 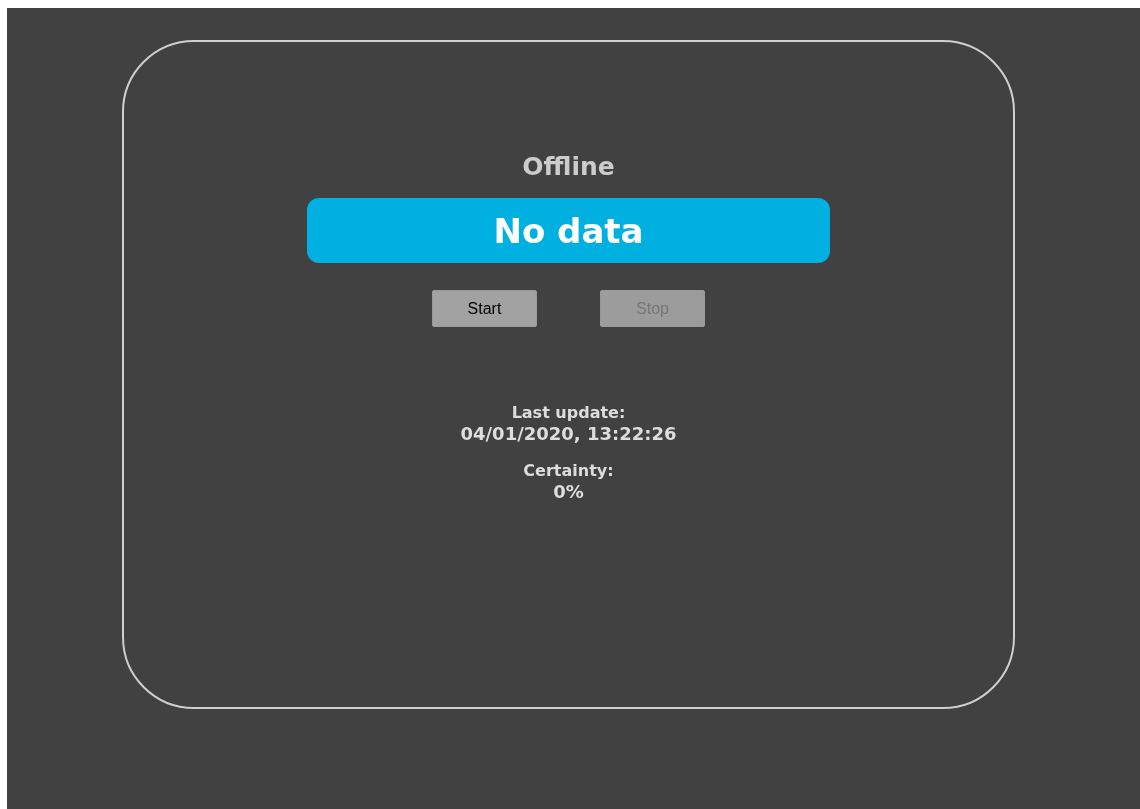 I want to click on info-value: 0%, so click(x=568, y=491).